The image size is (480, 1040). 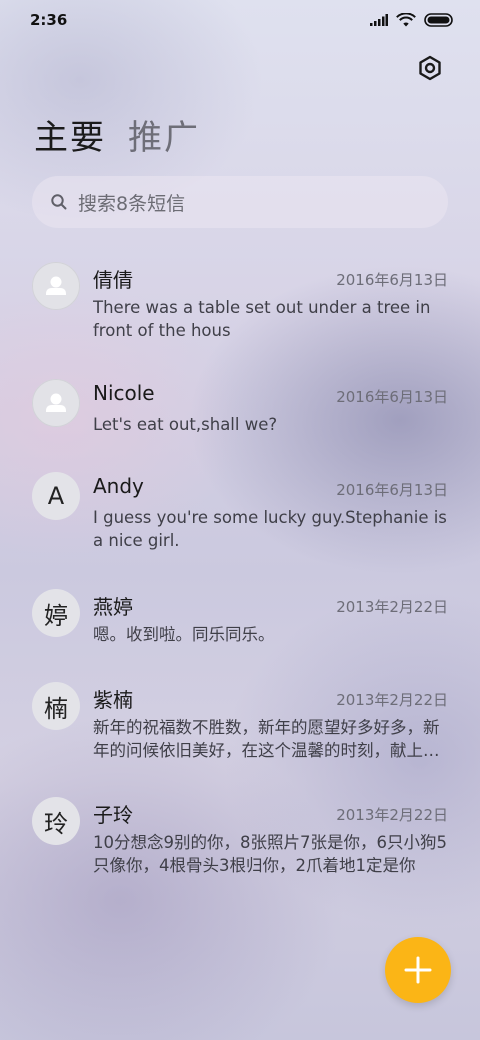 I want to click on contact-name: Nicole, so click(x=124, y=393).